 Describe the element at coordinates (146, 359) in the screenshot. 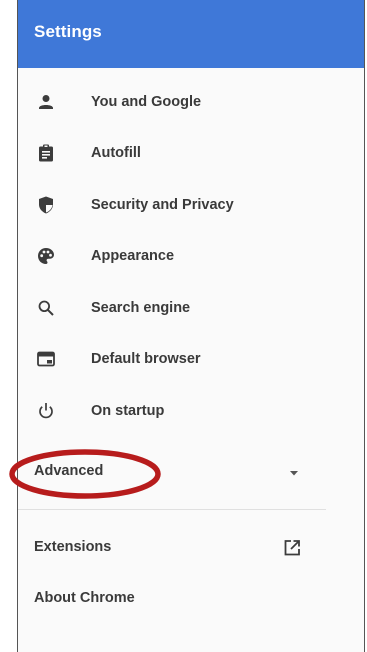

I see `nav-item-label: Default browser` at that location.